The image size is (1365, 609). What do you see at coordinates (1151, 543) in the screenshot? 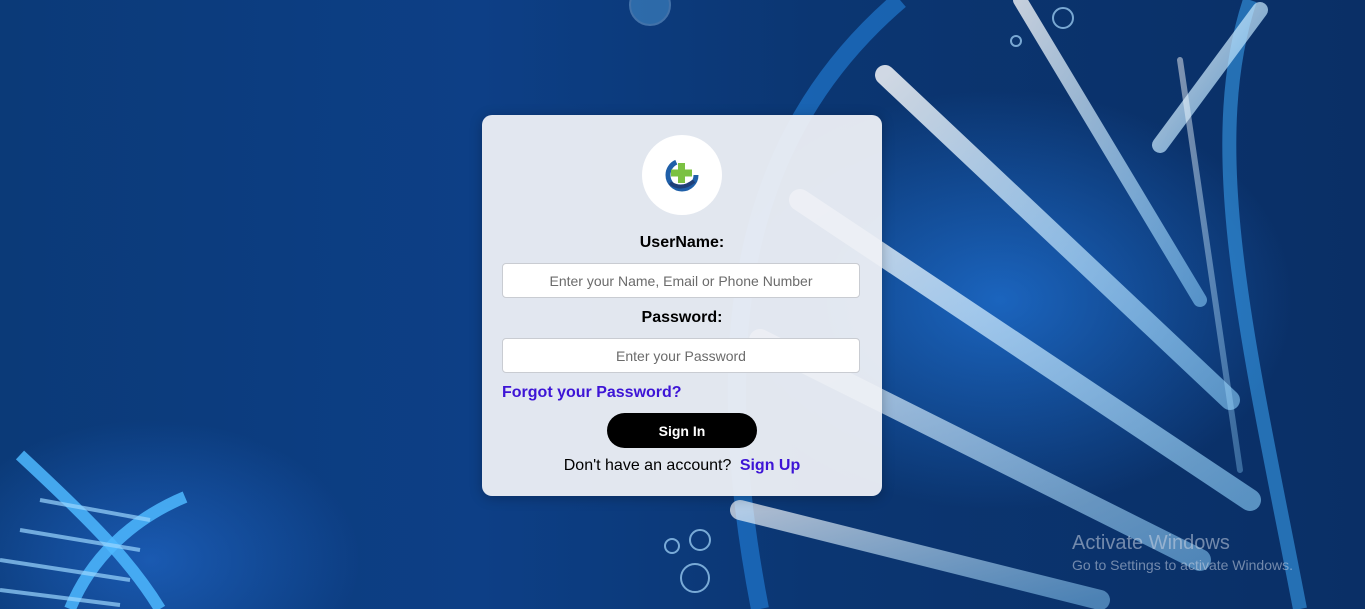
I see `watermark-title: Activate Windows` at bounding box center [1151, 543].